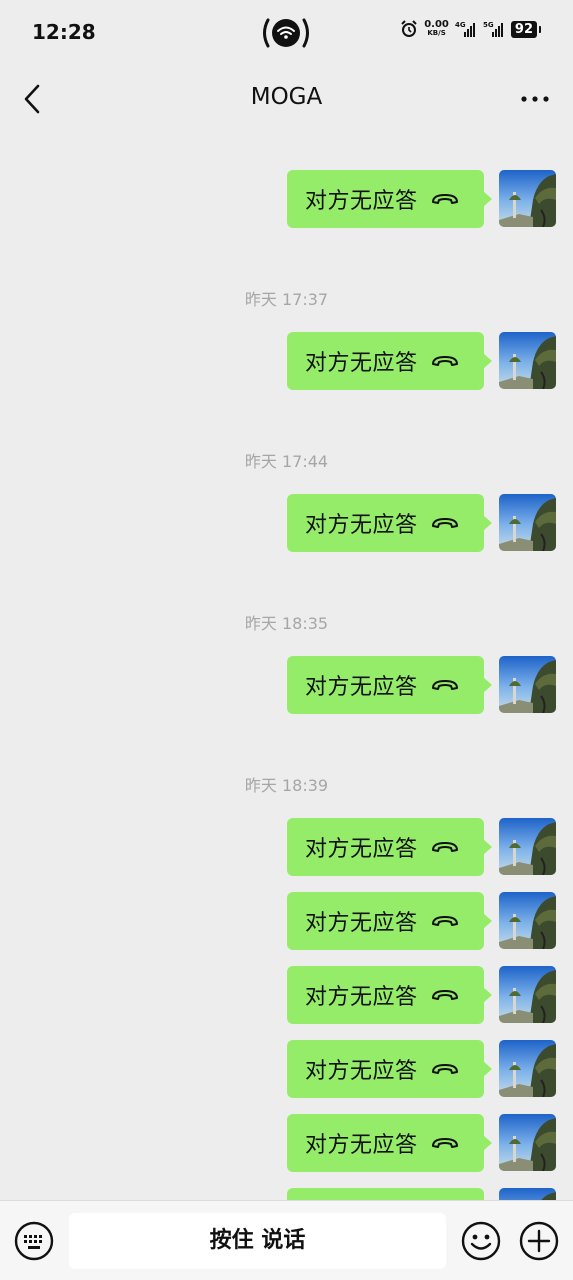  Describe the element at coordinates (535, 99) in the screenshot. I see `more-icon` at that location.